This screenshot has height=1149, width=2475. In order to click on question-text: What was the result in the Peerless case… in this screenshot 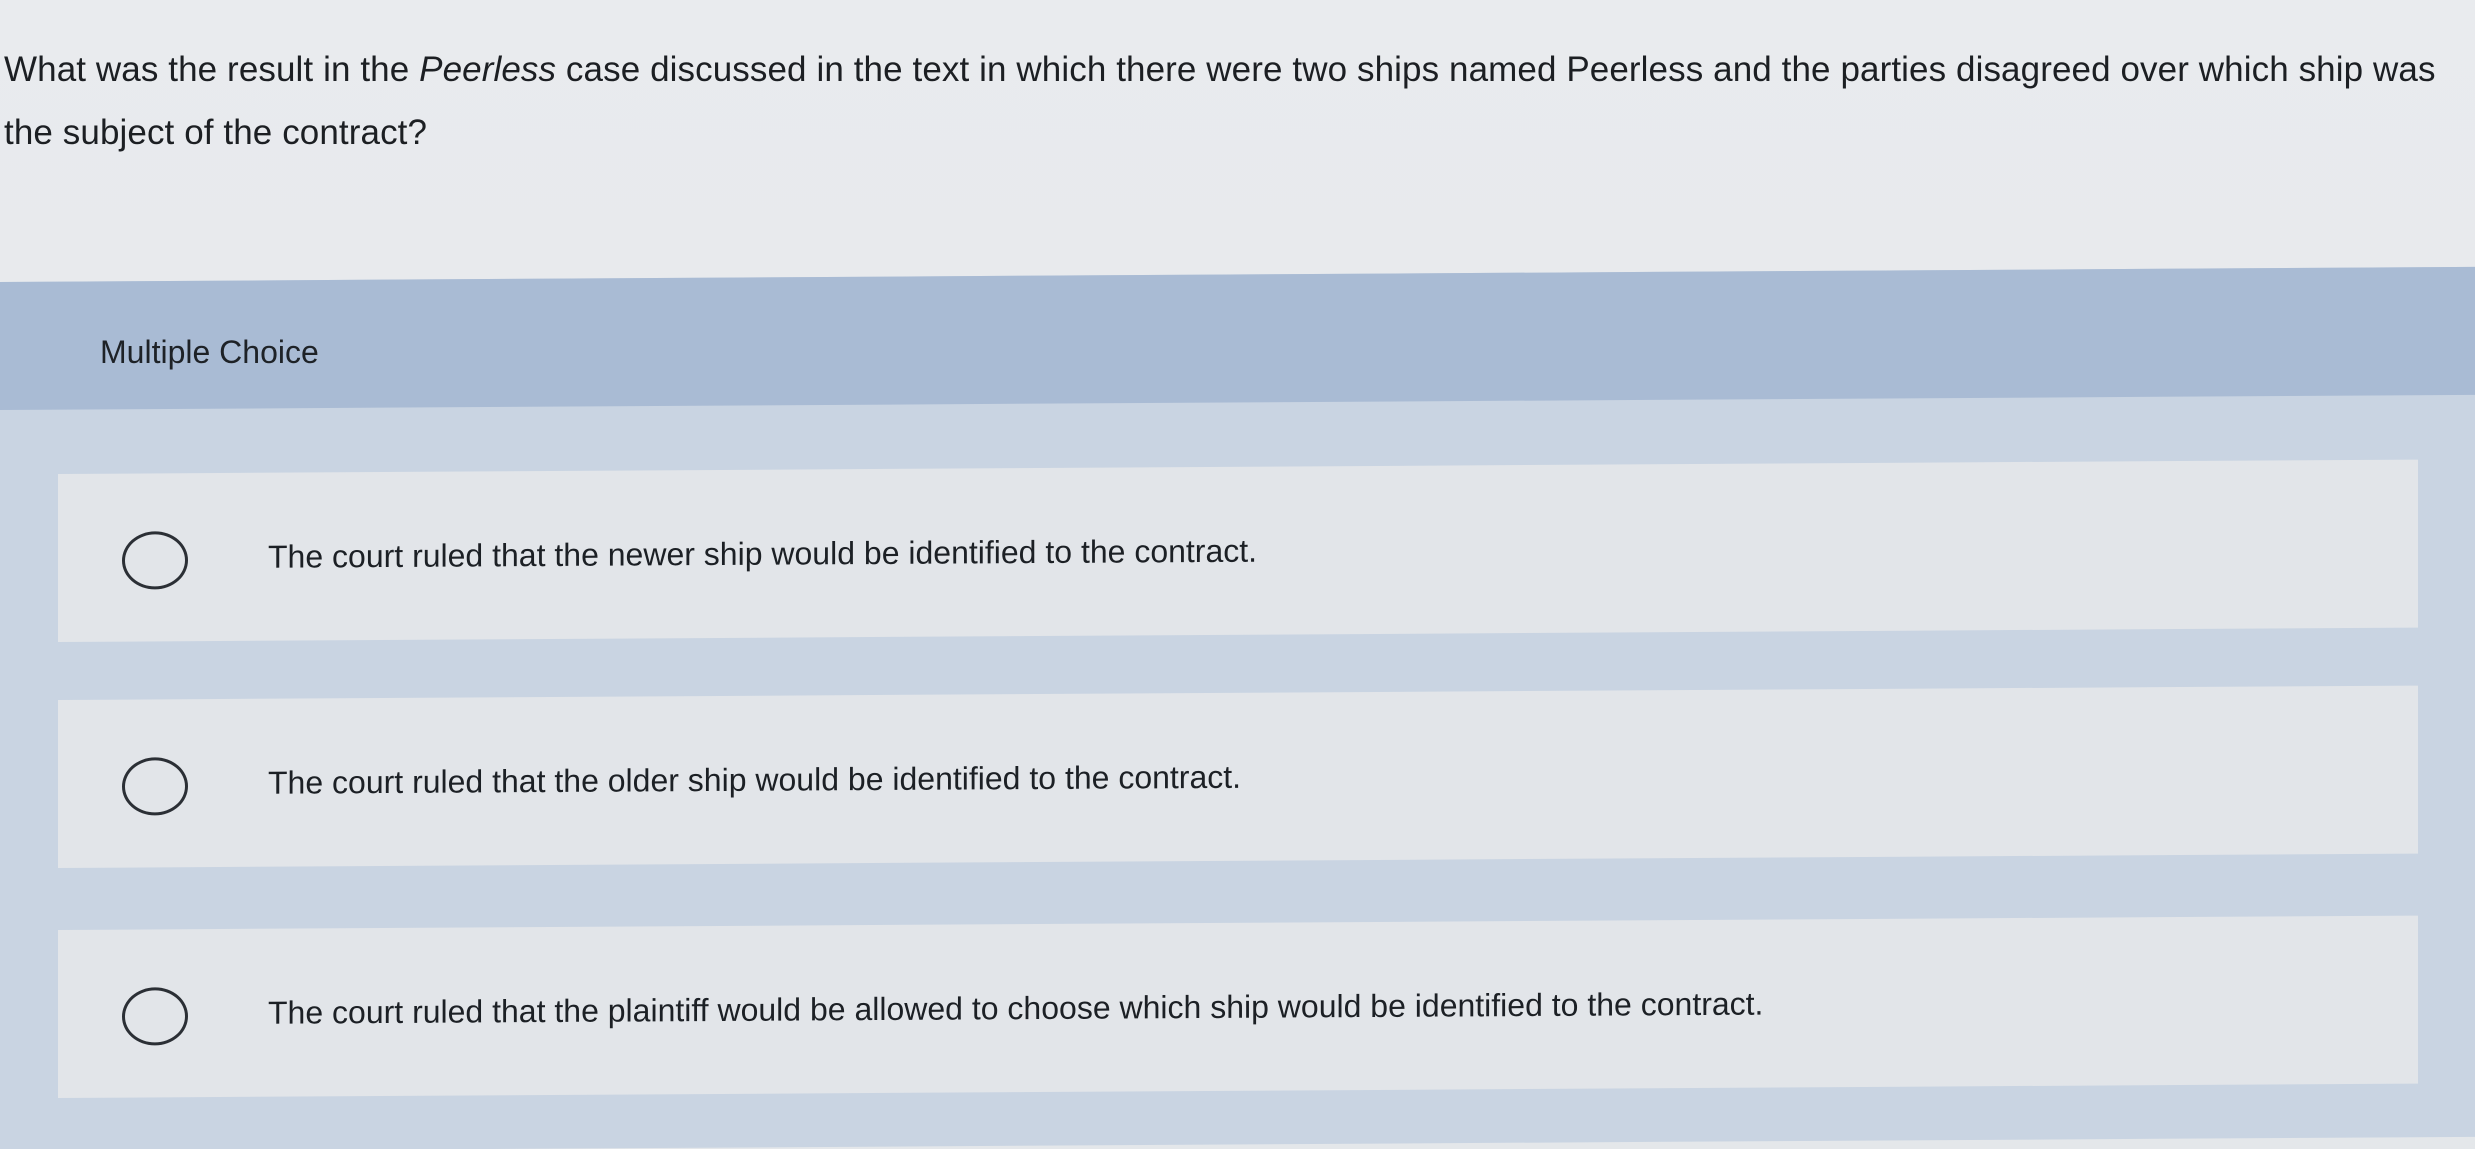, I will do `click(1224, 101)`.